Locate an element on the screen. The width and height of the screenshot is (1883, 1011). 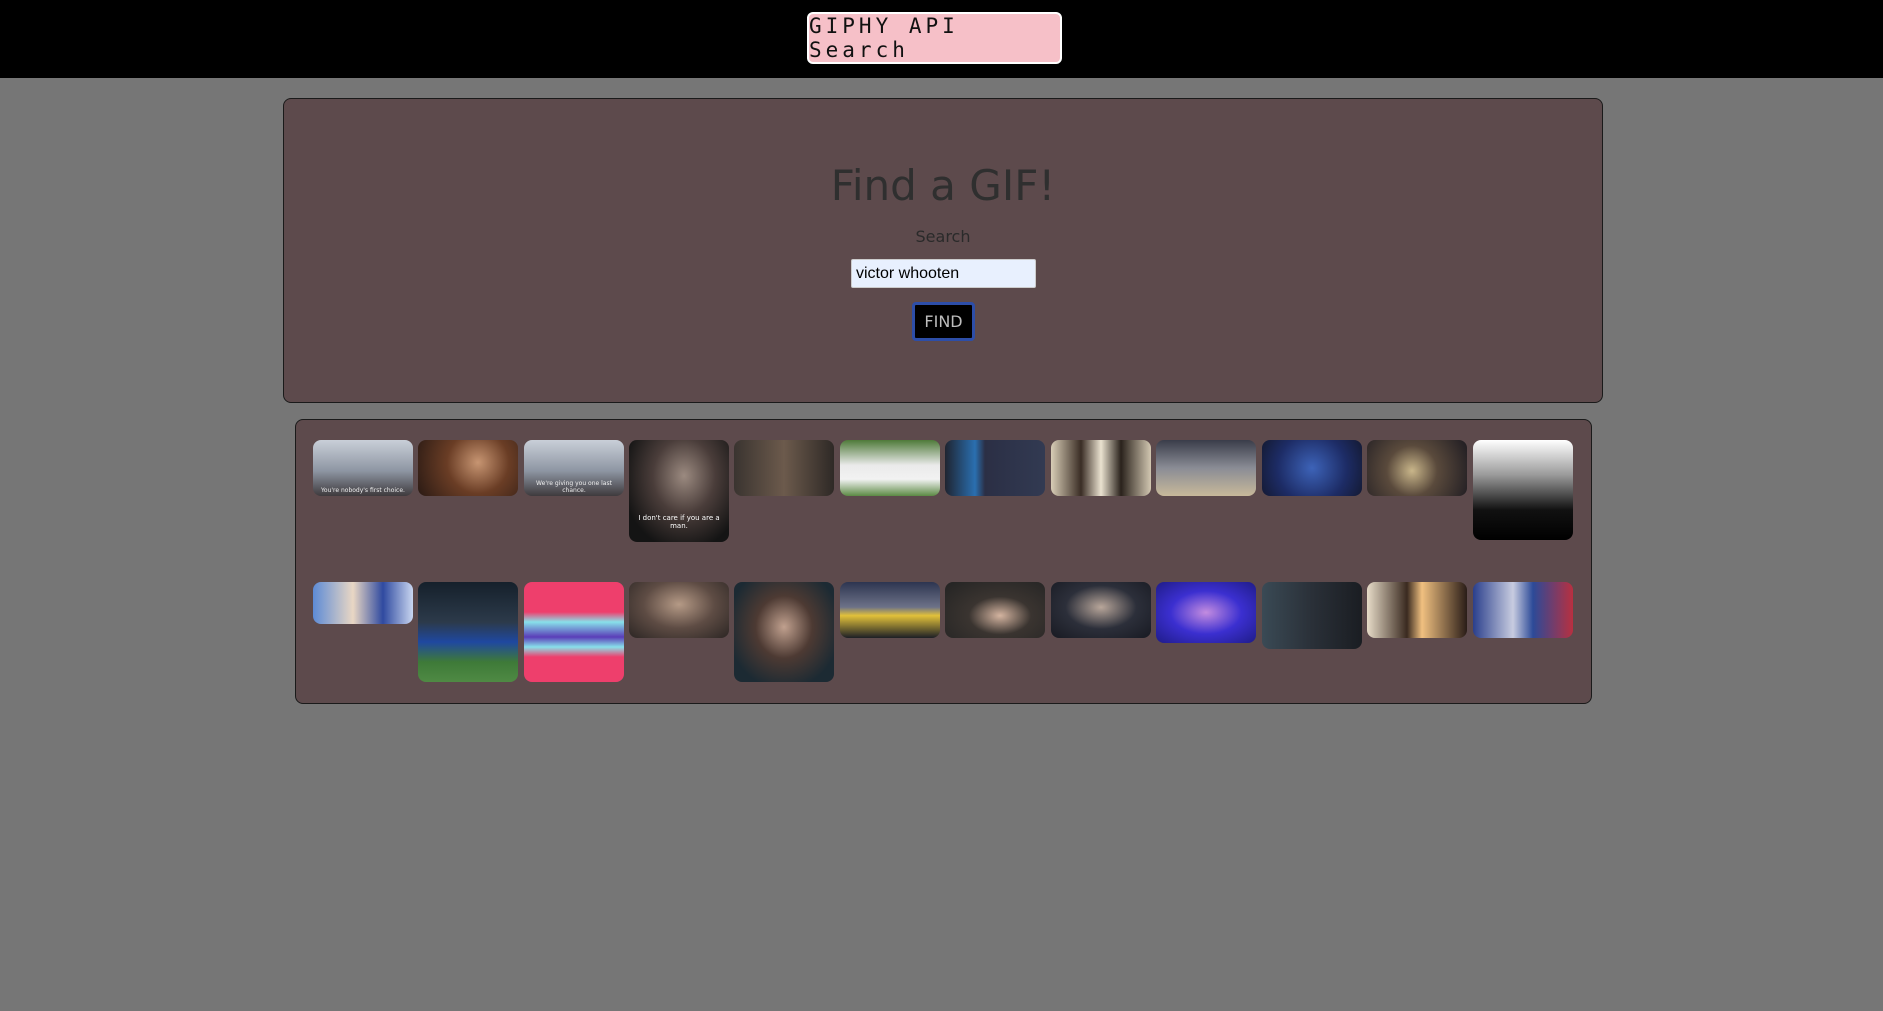
top-bar: GIPHY API Search is located at coordinates (941, 39).